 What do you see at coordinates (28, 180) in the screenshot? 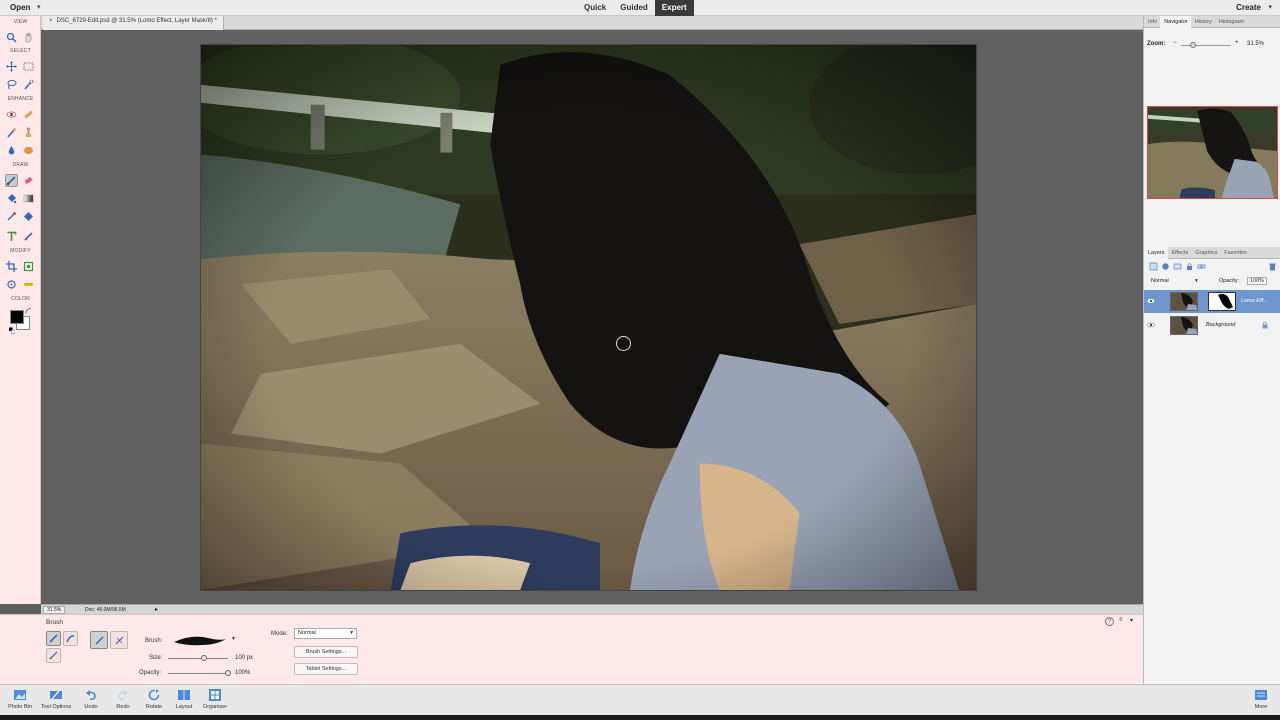
I see `eraser-icon` at bounding box center [28, 180].